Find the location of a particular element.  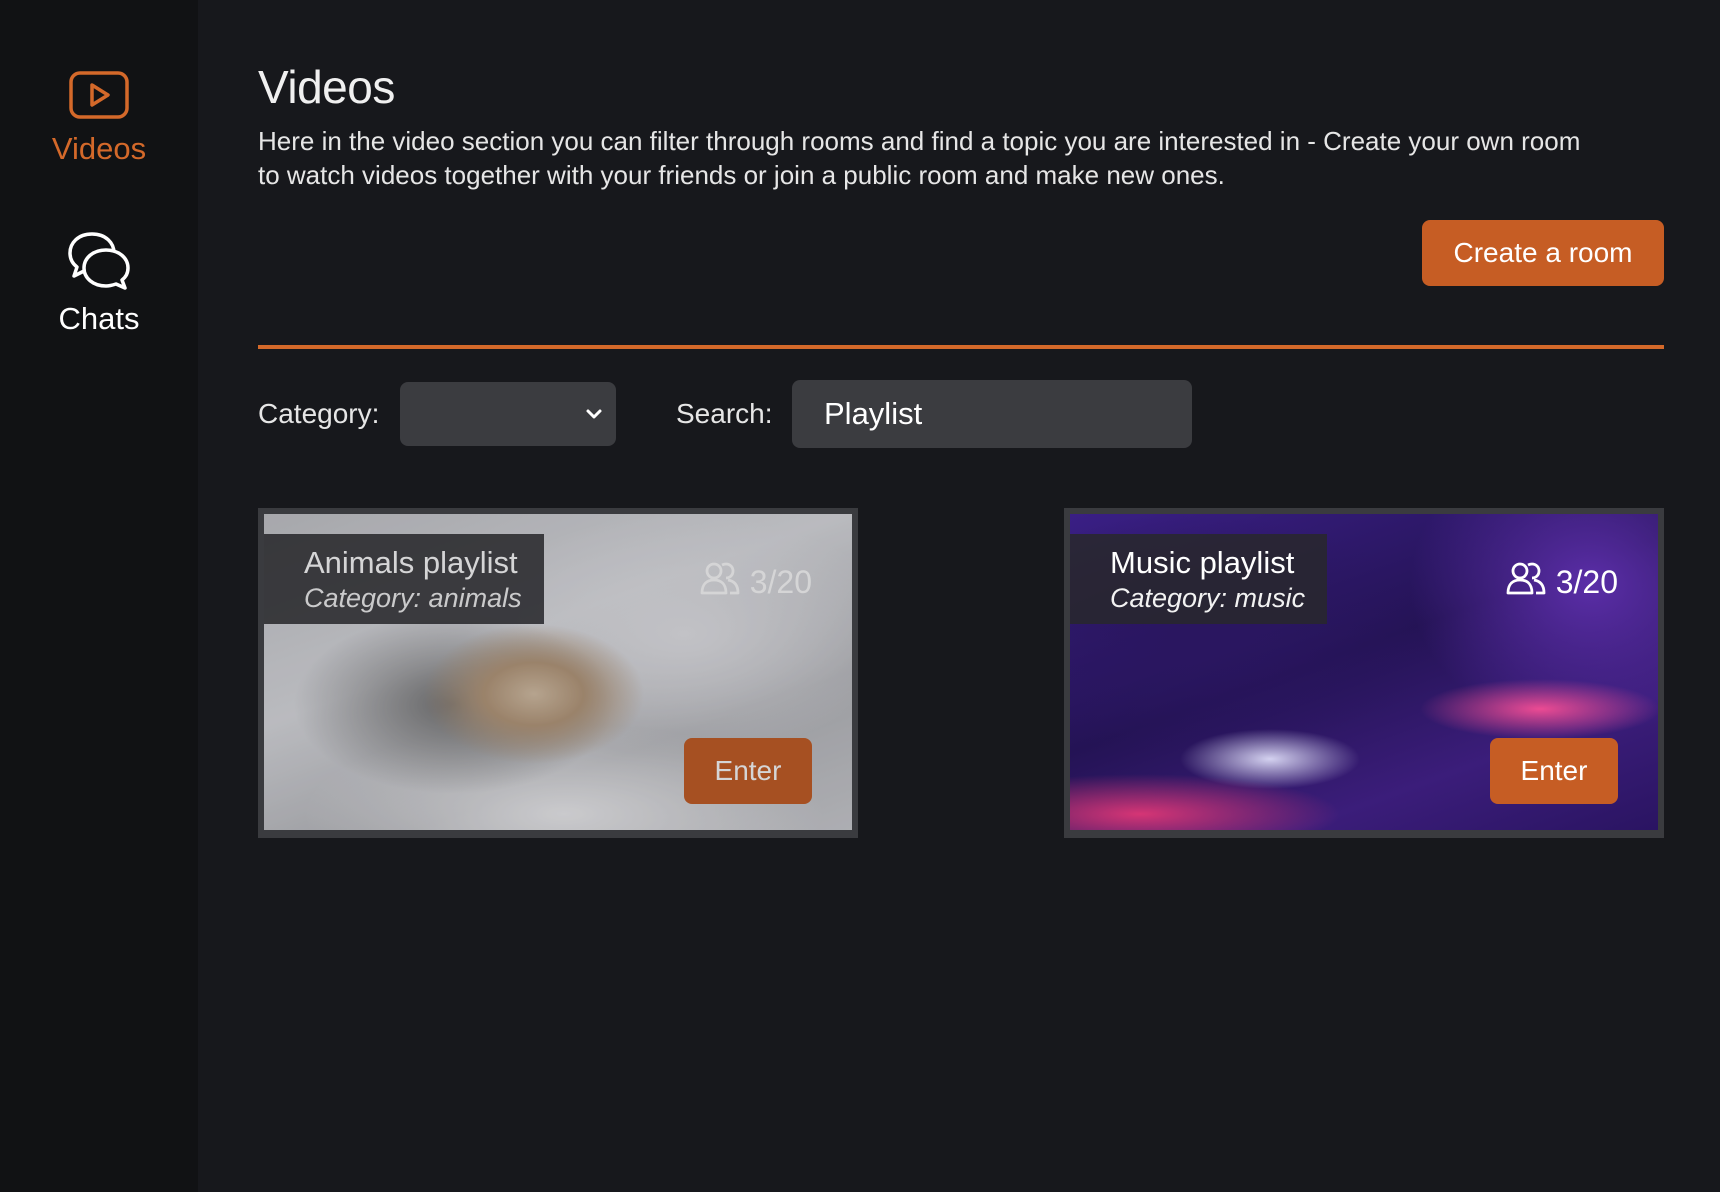

sidebar-item-videos: Videos is located at coordinates (99, 118).